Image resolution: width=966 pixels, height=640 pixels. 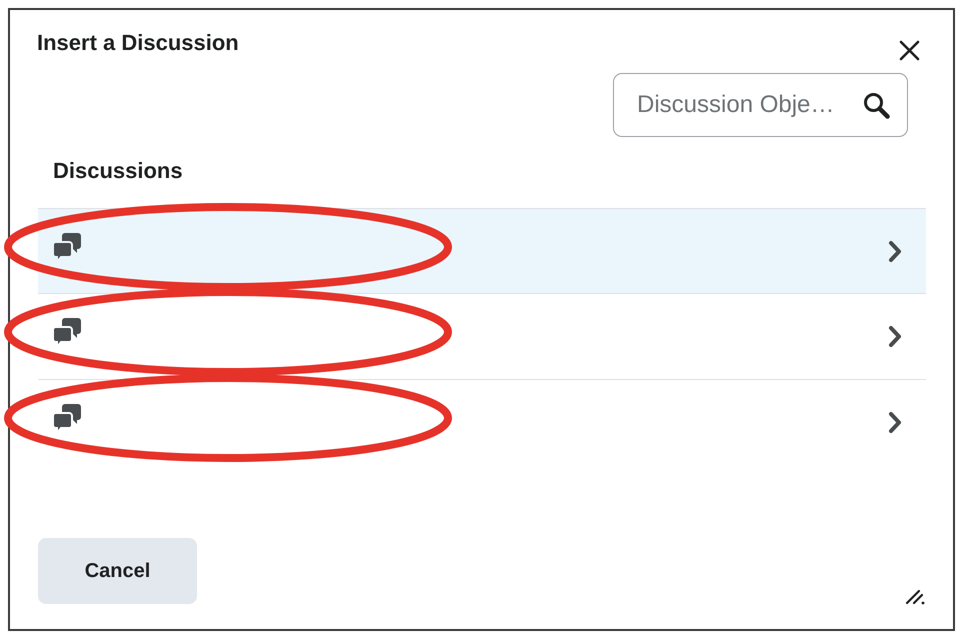 What do you see at coordinates (117, 571) in the screenshot?
I see `cancel-button: Cancel` at bounding box center [117, 571].